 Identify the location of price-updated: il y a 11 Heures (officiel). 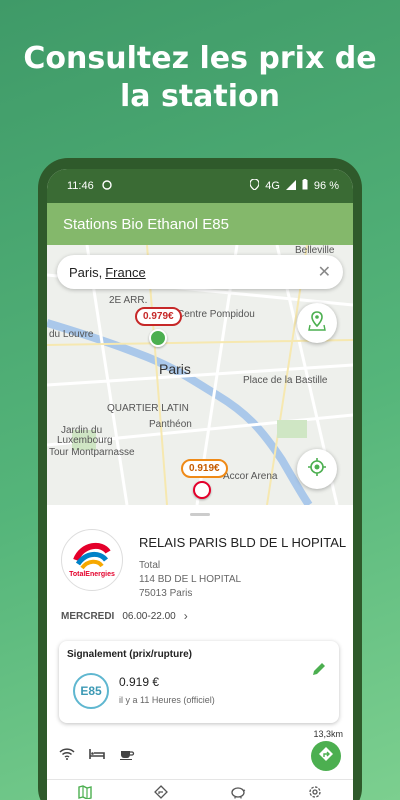
(167, 700).